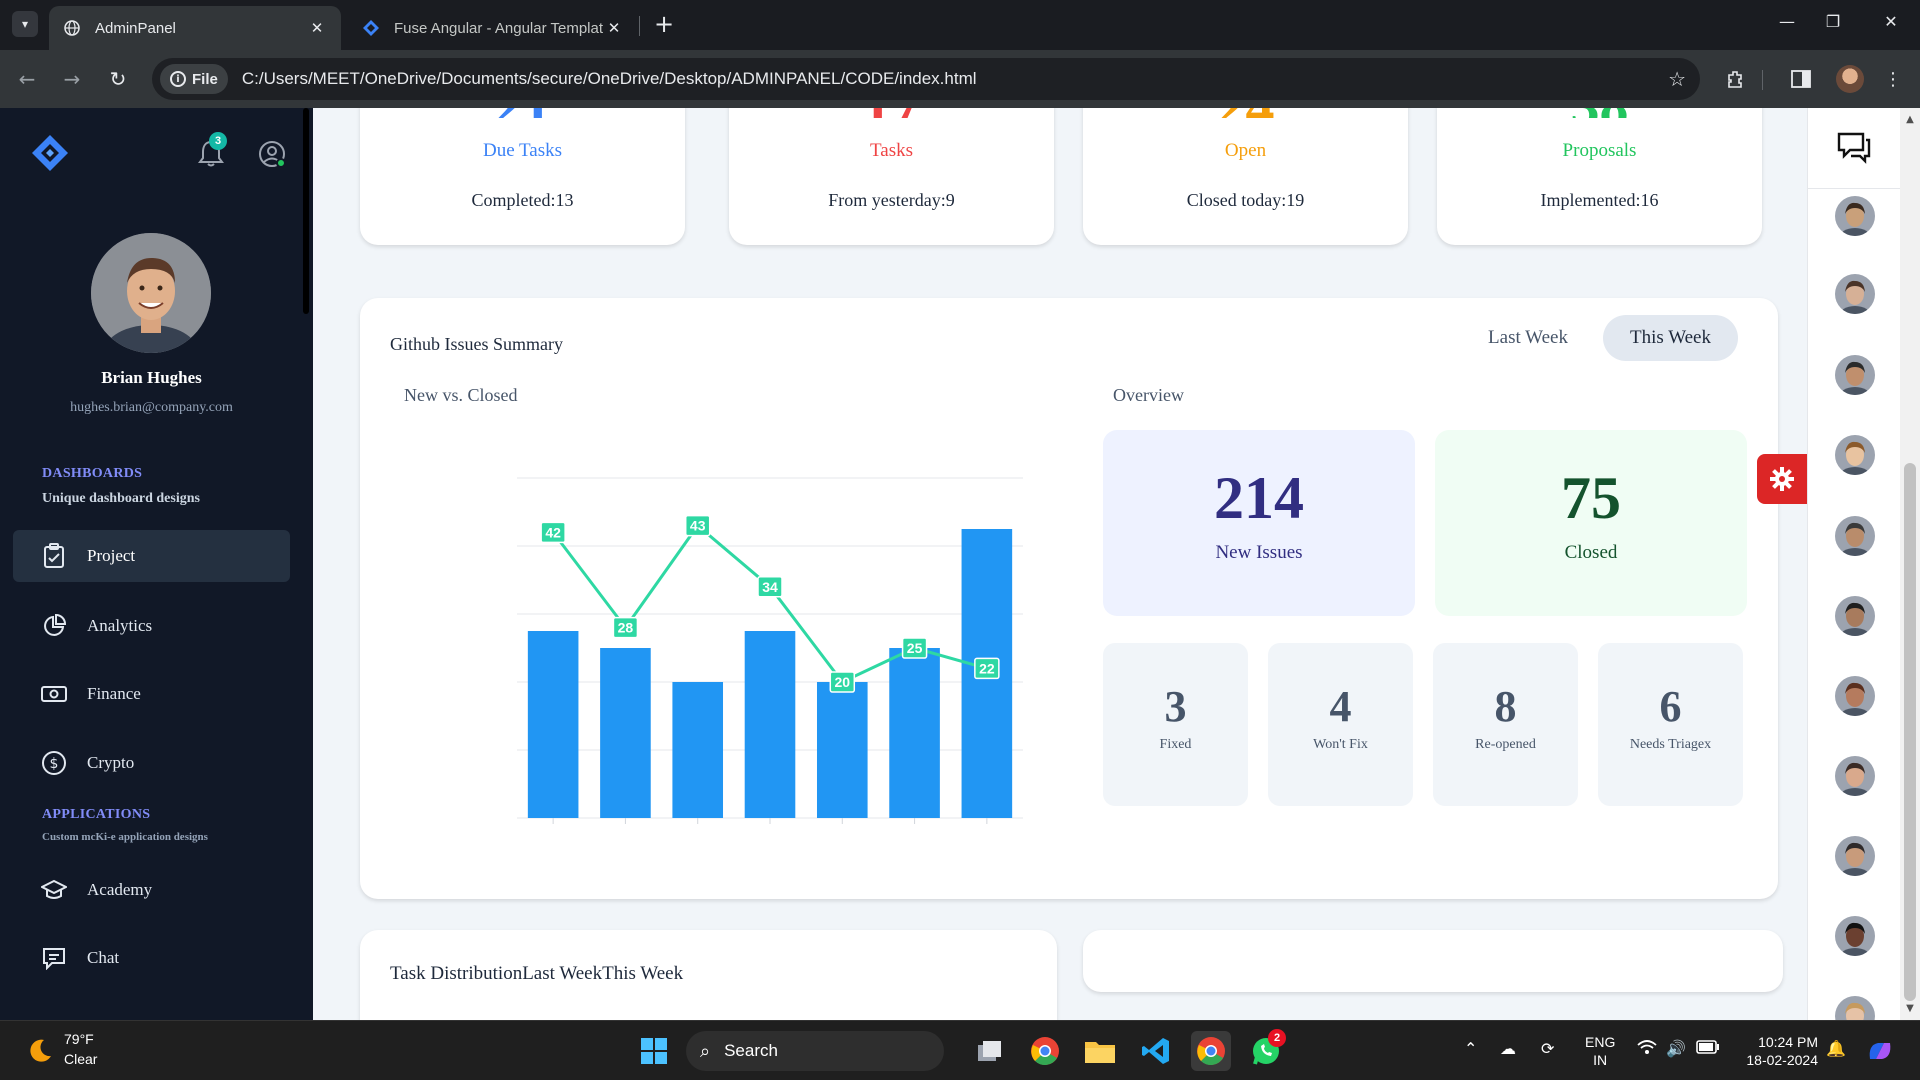 This screenshot has height=1080, width=1920. Describe the element at coordinates (151, 293) in the screenshot. I see `user-avatar` at that location.